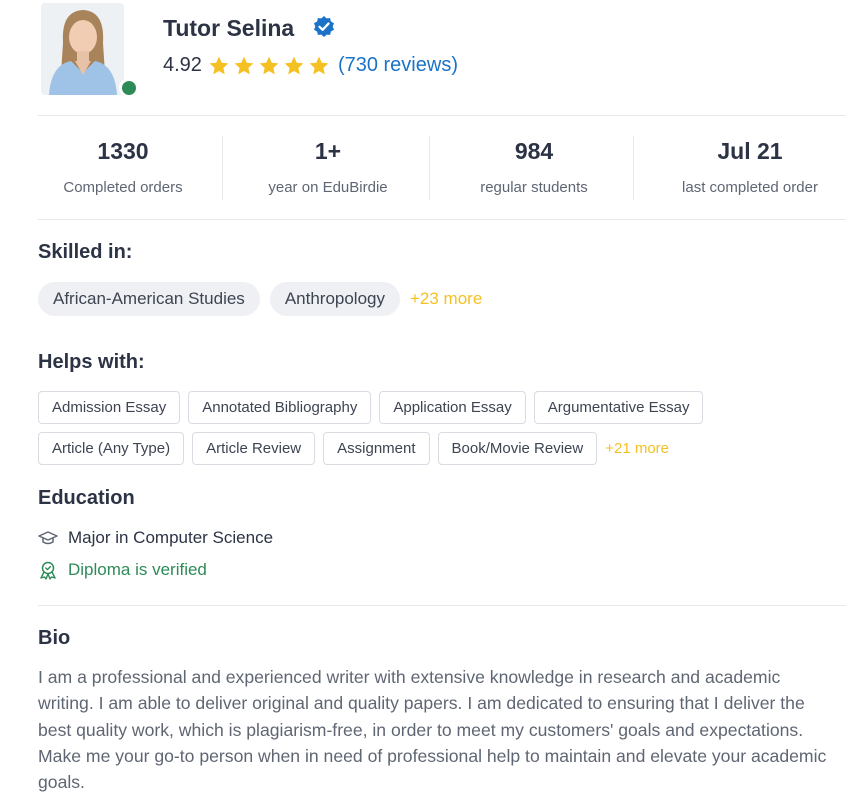  Describe the element at coordinates (109, 407) in the screenshot. I see `help-tag: Admission Essay` at that location.